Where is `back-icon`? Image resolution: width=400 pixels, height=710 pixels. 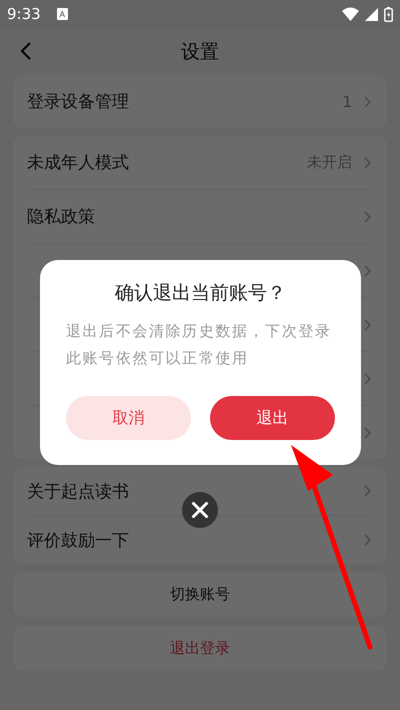 back-icon is located at coordinates (26, 51).